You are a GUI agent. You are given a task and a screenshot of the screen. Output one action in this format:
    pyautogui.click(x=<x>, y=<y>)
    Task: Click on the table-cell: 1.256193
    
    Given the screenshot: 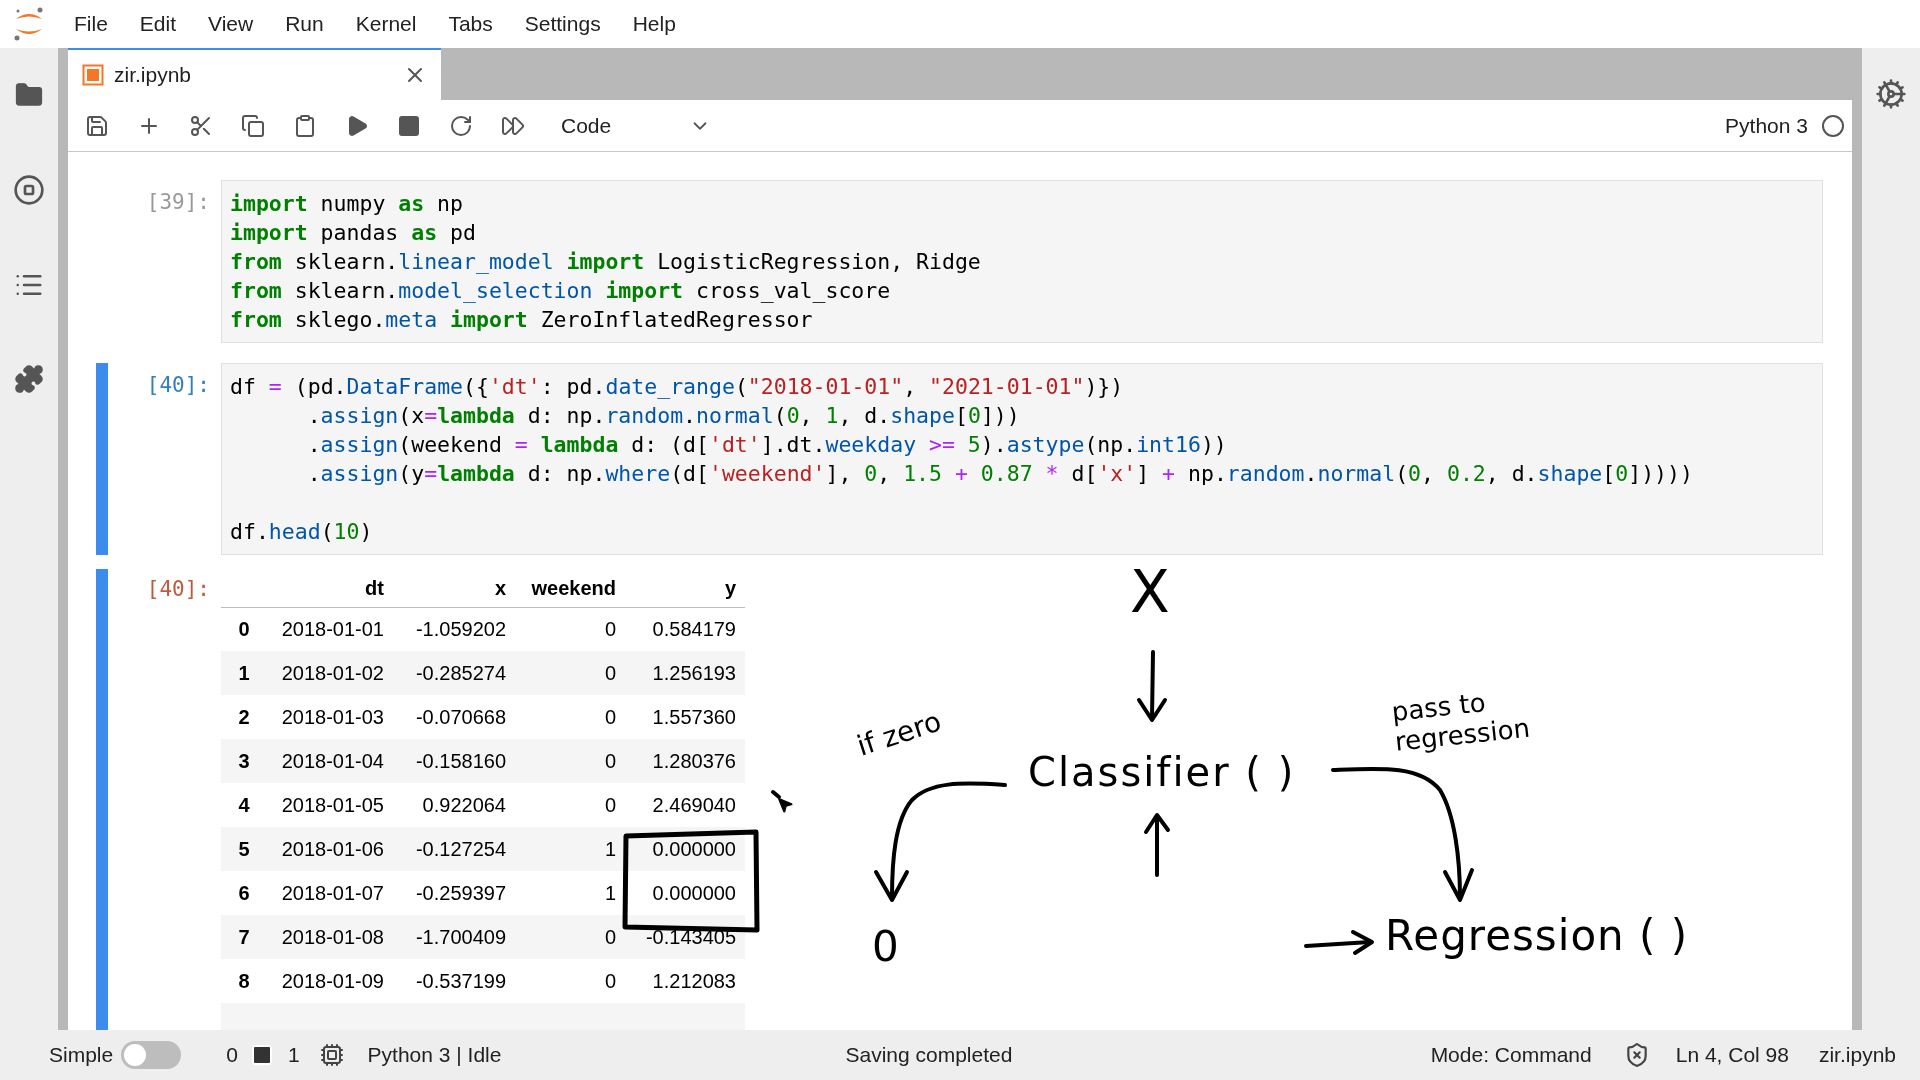 What is the action you would take?
    pyautogui.click(x=694, y=673)
    